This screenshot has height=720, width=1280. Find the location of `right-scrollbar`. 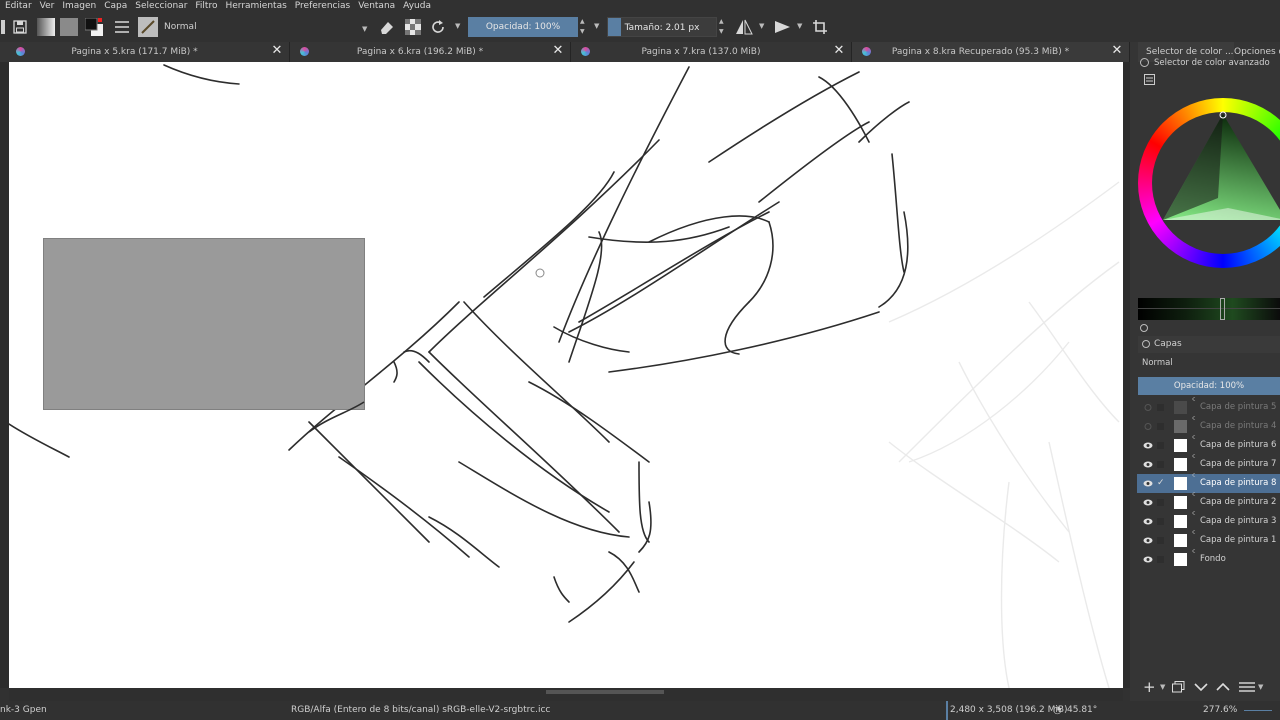

right-scrollbar is located at coordinates (1126, 375).